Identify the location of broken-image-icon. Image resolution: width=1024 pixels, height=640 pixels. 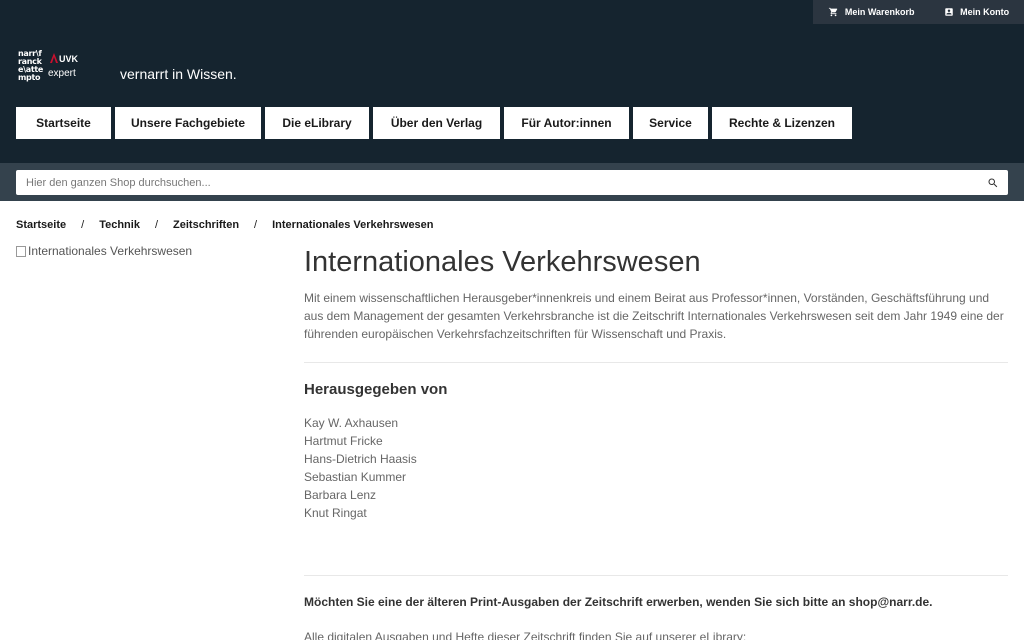
(21, 251).